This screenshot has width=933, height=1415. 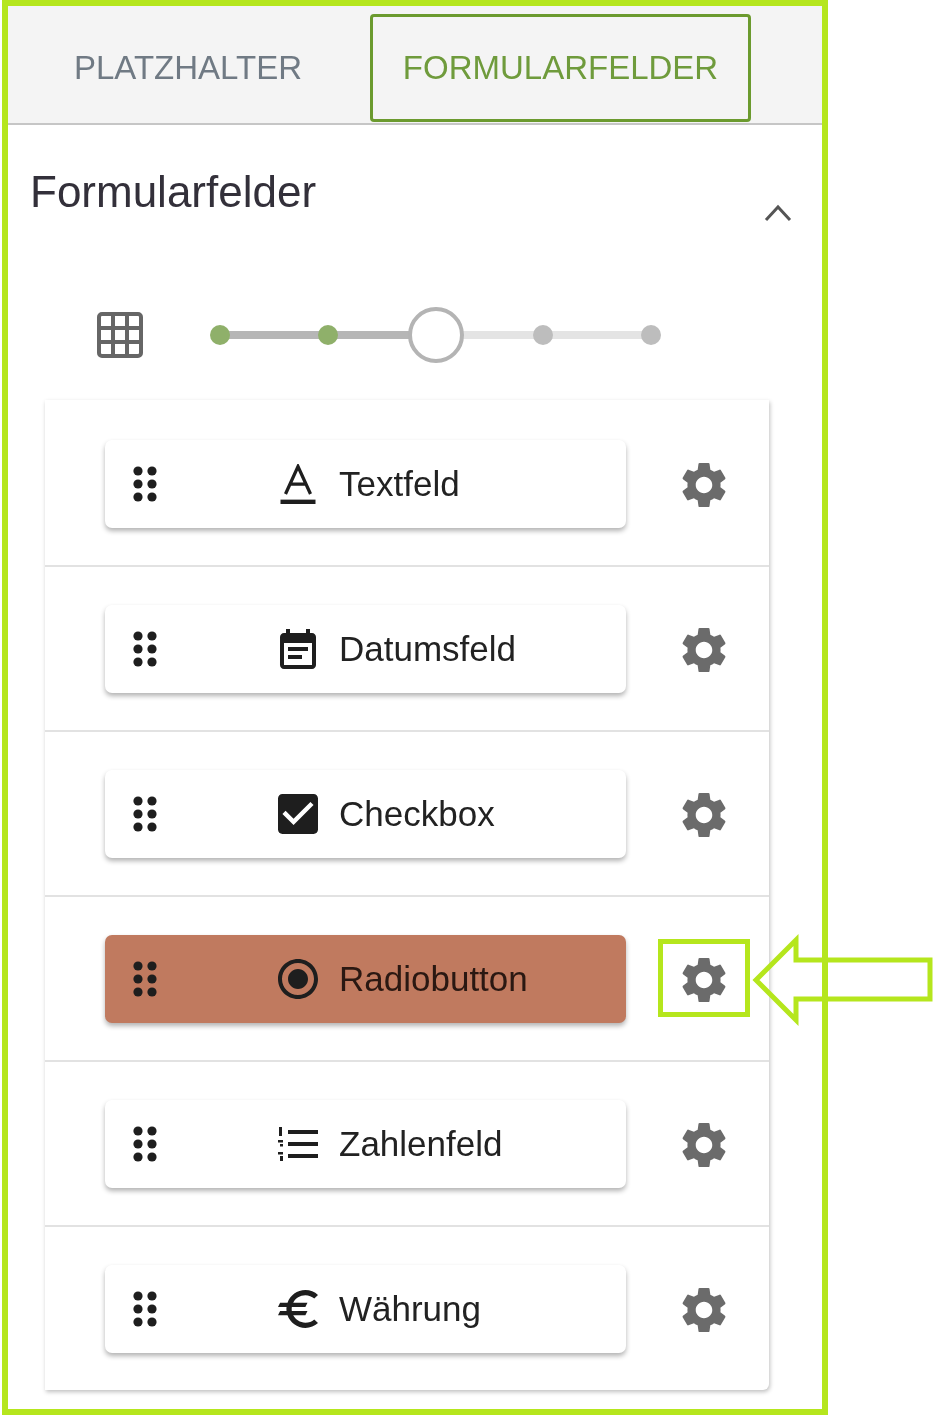 I want to click on radio-button-icon, so click(x=298, y=978).